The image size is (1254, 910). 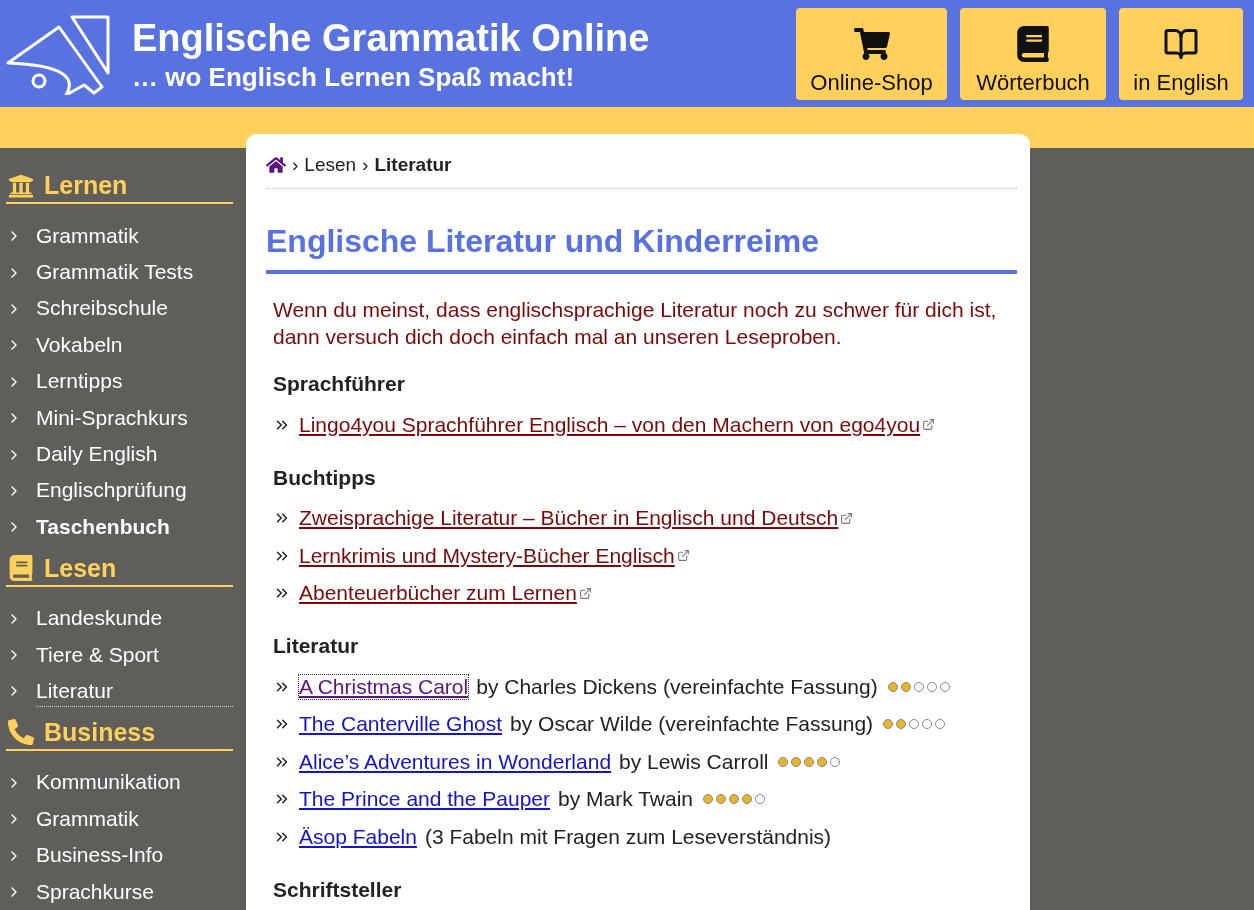 I want to click on site-title: Englische Grammatik Online, so click(x=391, y=38).